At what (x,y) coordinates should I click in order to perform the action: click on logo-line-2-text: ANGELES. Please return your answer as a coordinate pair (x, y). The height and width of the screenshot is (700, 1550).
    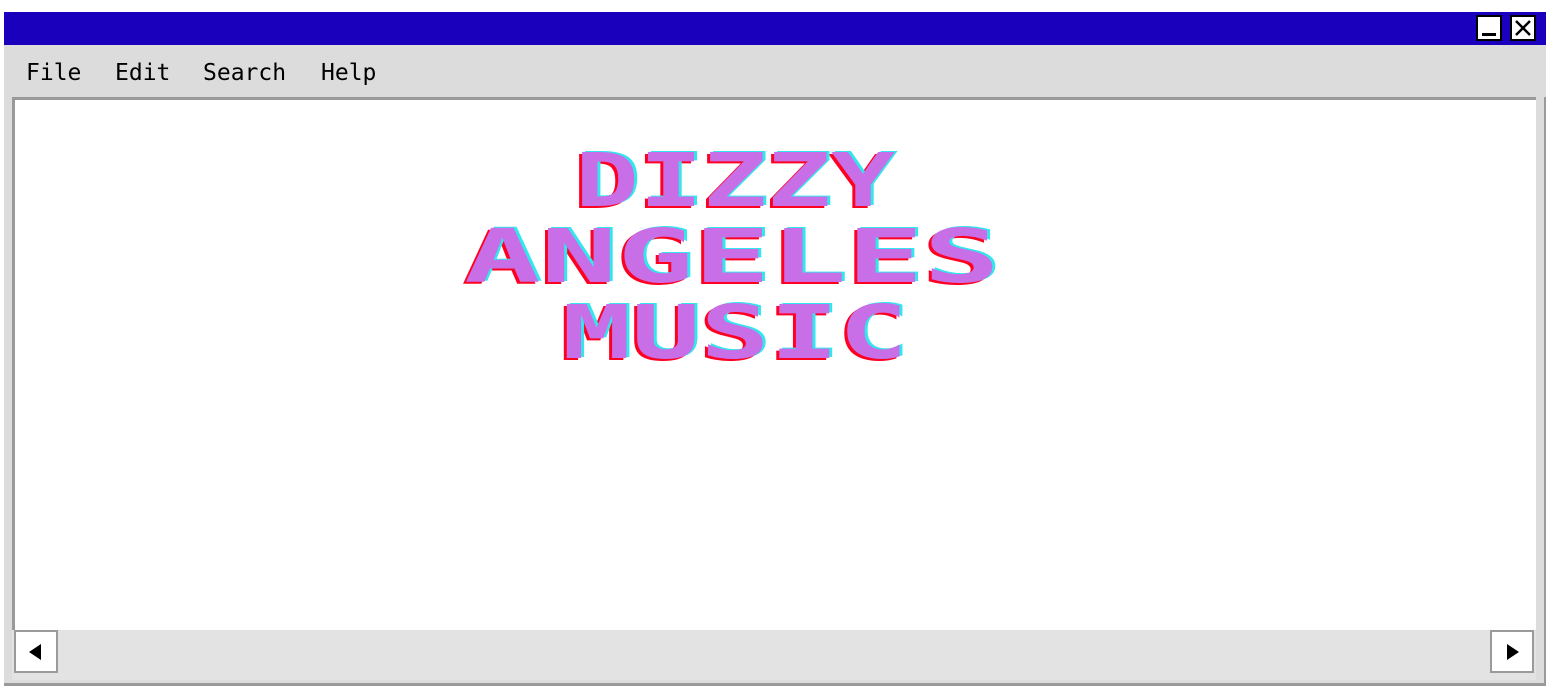
    Looking at the image, I should click on (732, 257).